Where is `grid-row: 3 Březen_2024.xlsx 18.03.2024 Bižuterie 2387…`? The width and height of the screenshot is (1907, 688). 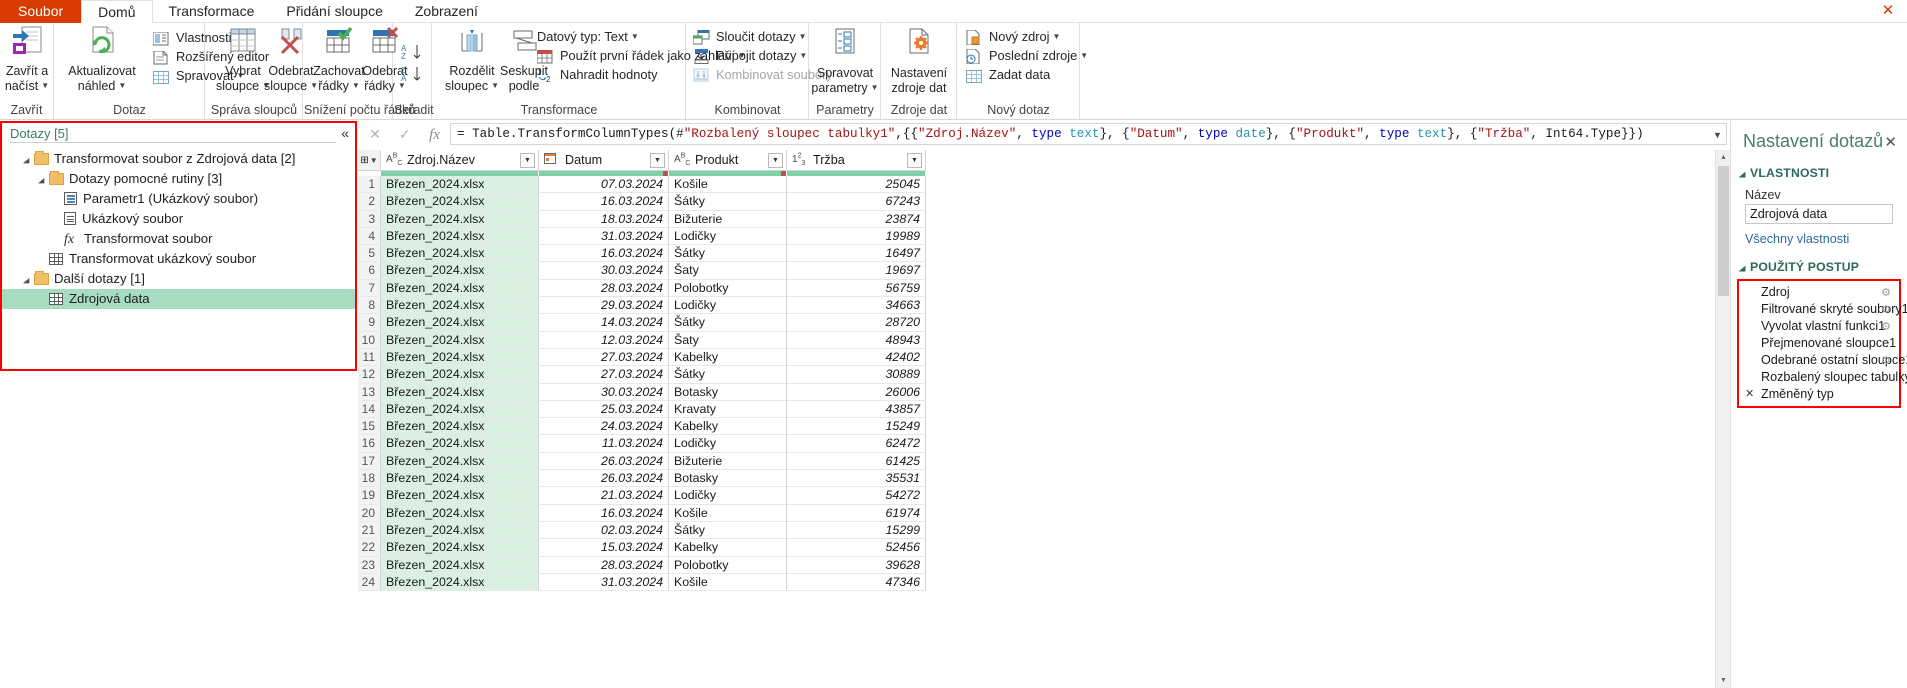 grid-row: 3 Březen_2024.xlsx 18.03.2024 Bižuterie 2387… is located at coordinates (1036, 219).